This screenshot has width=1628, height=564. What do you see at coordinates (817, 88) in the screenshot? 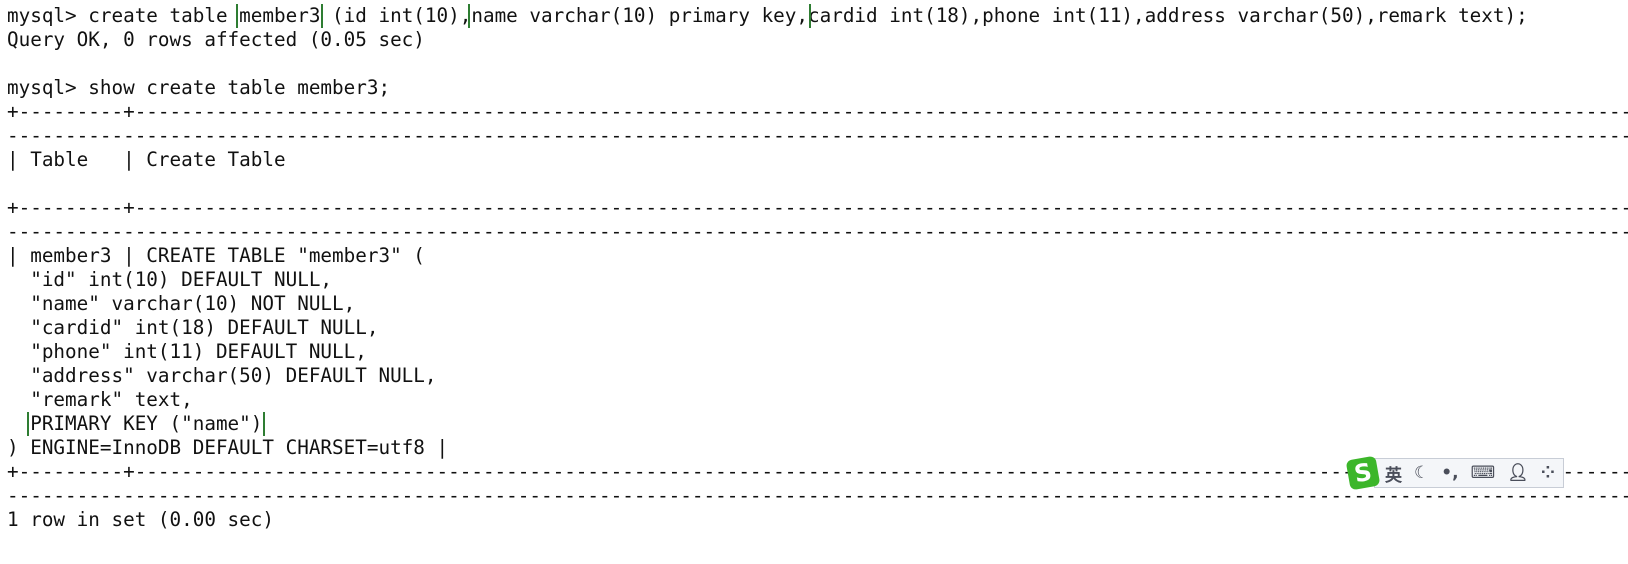
I see `terminal-line: mysql> show create table member3;` at bounding box center [817, 88].